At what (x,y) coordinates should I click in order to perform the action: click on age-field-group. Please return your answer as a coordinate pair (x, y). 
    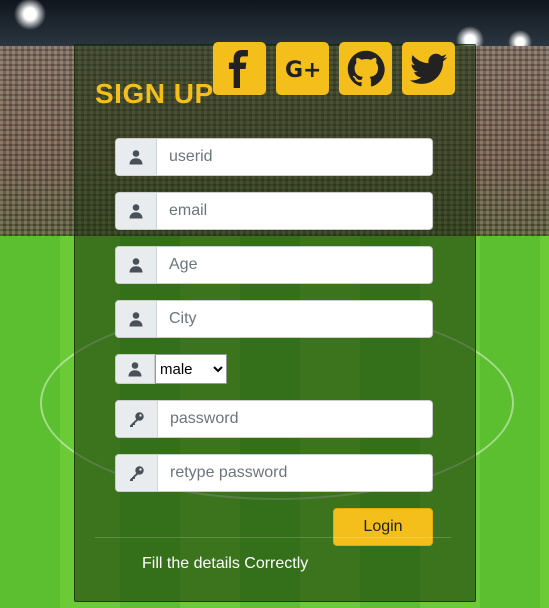
    Looking at the image, I should click on (274, 265).